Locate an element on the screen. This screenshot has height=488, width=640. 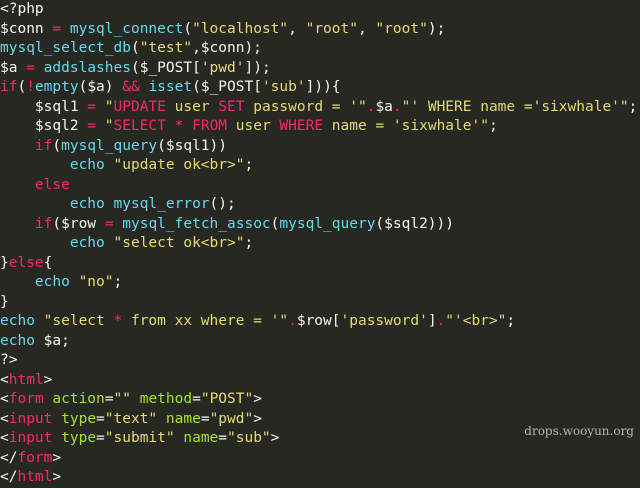
code-token: ! is located at coordinates (30, 87).